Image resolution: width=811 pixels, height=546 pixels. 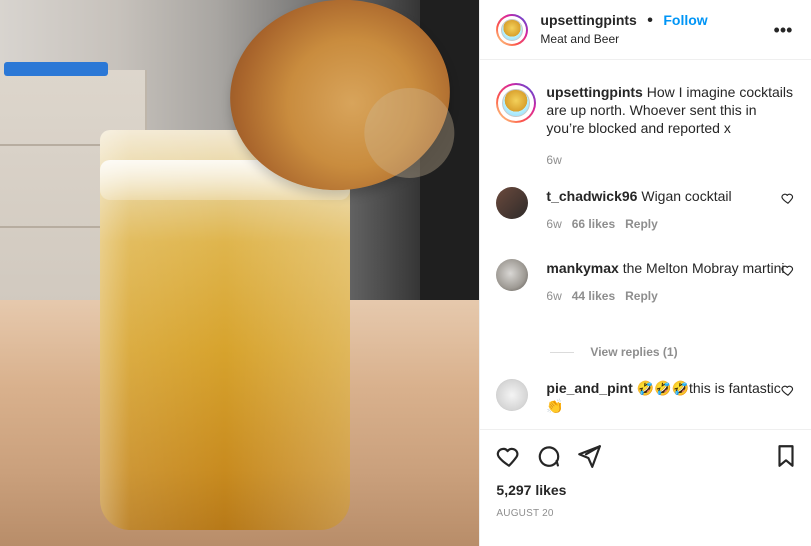 I want to click on avatar-image, so click(x=512, y=29).